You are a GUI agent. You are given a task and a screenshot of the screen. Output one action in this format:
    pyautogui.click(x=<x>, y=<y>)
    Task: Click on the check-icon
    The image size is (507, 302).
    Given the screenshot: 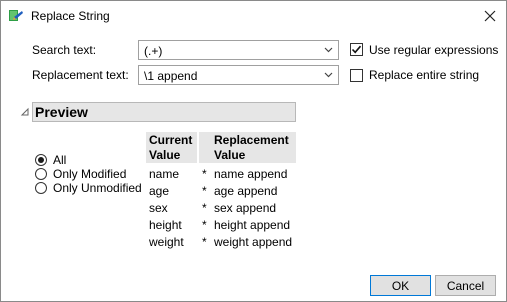 What is the action you would take?
    pyautogui.click(x=356, y=49)
    